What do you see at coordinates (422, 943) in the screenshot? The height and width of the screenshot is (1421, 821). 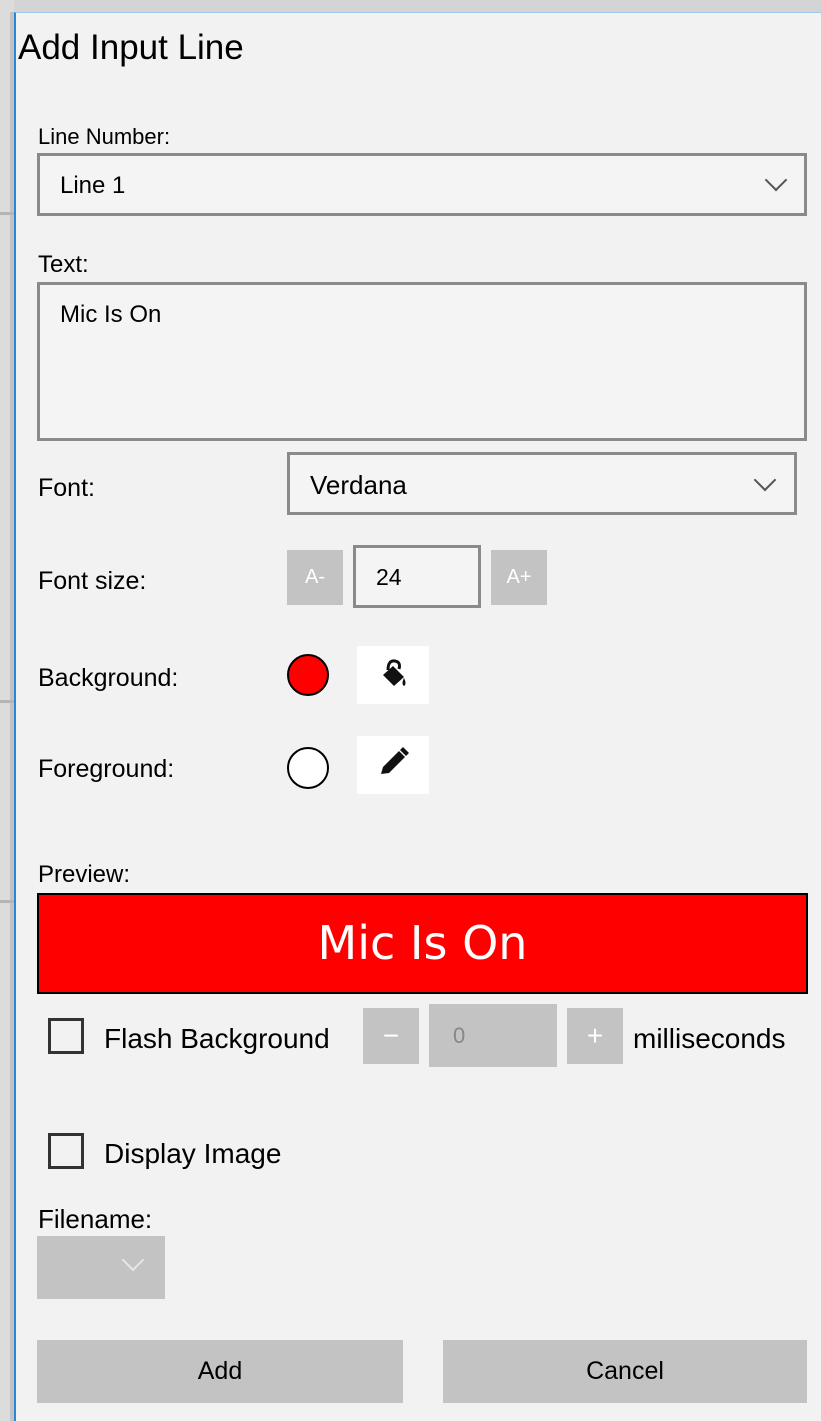 I see `preview-box: Mic Is On` at bounding box center [422, 943].